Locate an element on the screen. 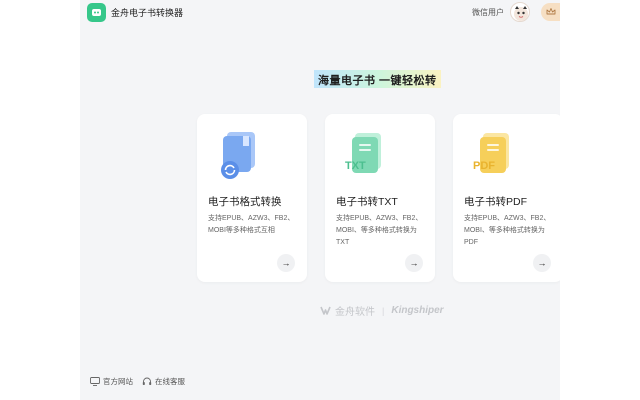 The height and width of the screenshot is (400, 640). card-format-convert: 电子书格式转换 支持EPUB、AZW3、FB2、MOBI等多种格式互相 → is located at coordinates (252, 198).